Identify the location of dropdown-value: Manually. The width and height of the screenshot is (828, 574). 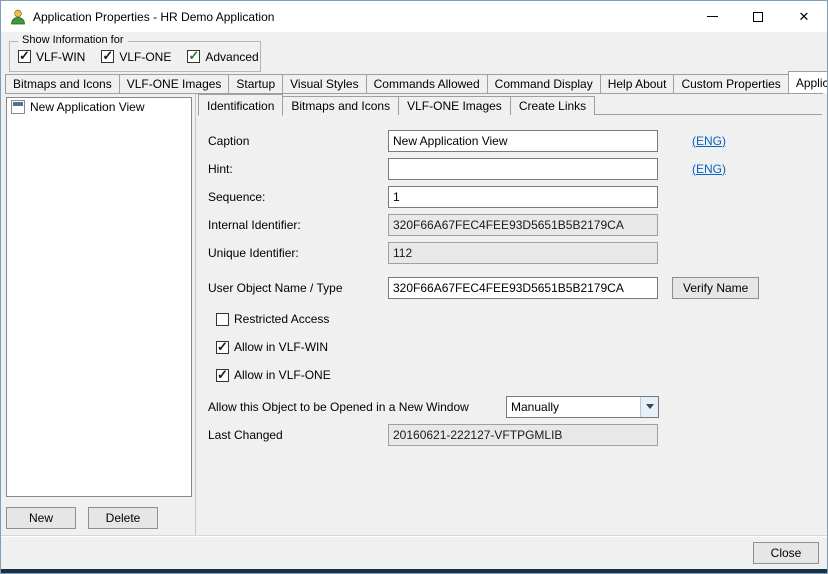
(535, 406).